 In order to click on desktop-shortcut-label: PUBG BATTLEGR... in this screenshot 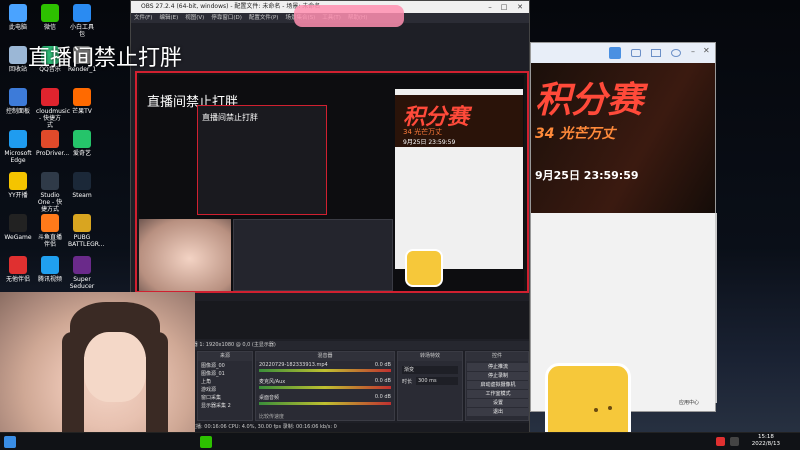, I will do `click(86, 241)`.